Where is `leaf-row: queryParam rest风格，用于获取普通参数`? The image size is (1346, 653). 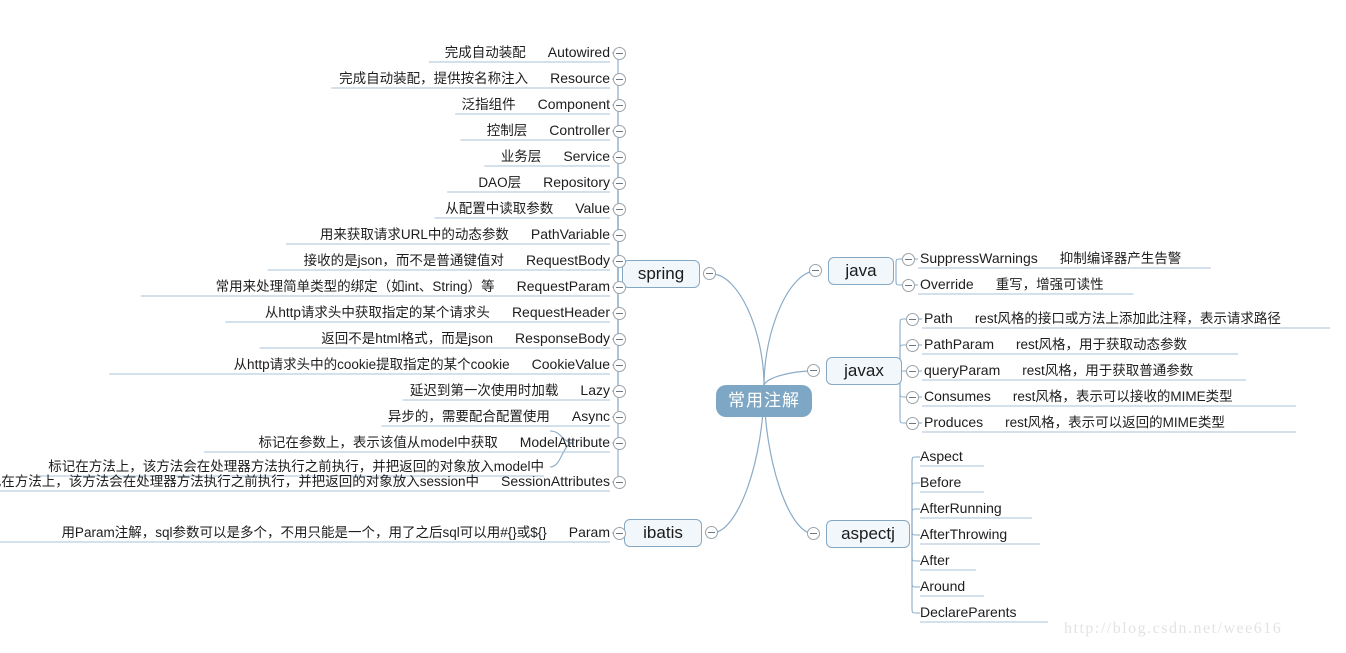 leaf-row: queryParam rest风格，用于获取普通参数 is located at coordinates (1058, 370).